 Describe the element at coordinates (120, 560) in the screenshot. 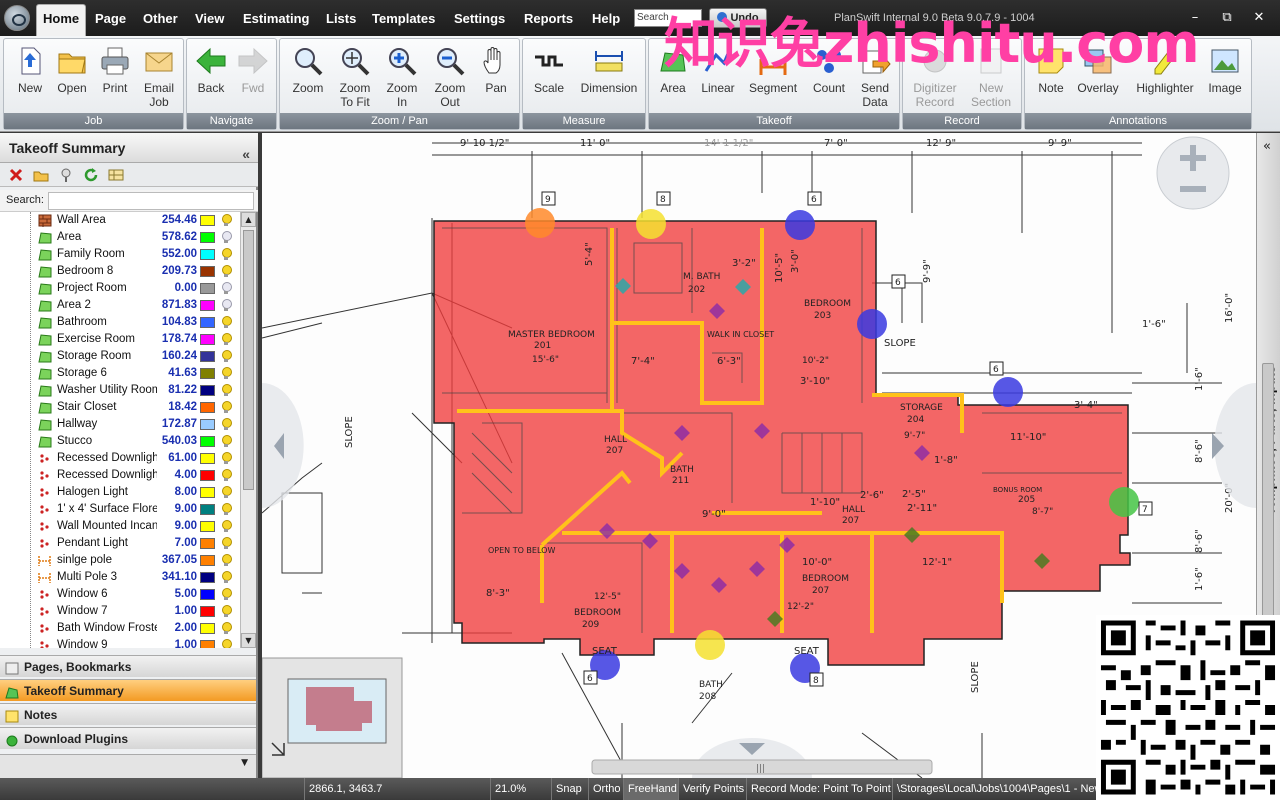

I see `takeoff-item-row: sinlge pole 367.05` at that location.